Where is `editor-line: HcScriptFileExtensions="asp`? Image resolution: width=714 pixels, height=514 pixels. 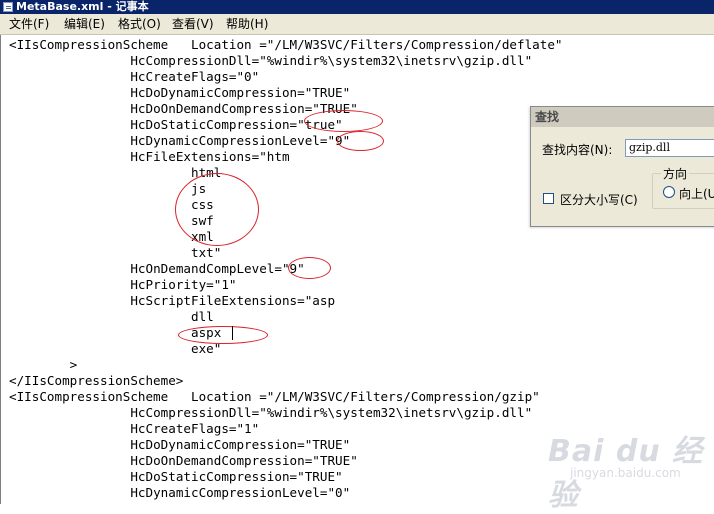
editor-line: HcScriptFileExtensions="asp is located at coordinates (172, 300).